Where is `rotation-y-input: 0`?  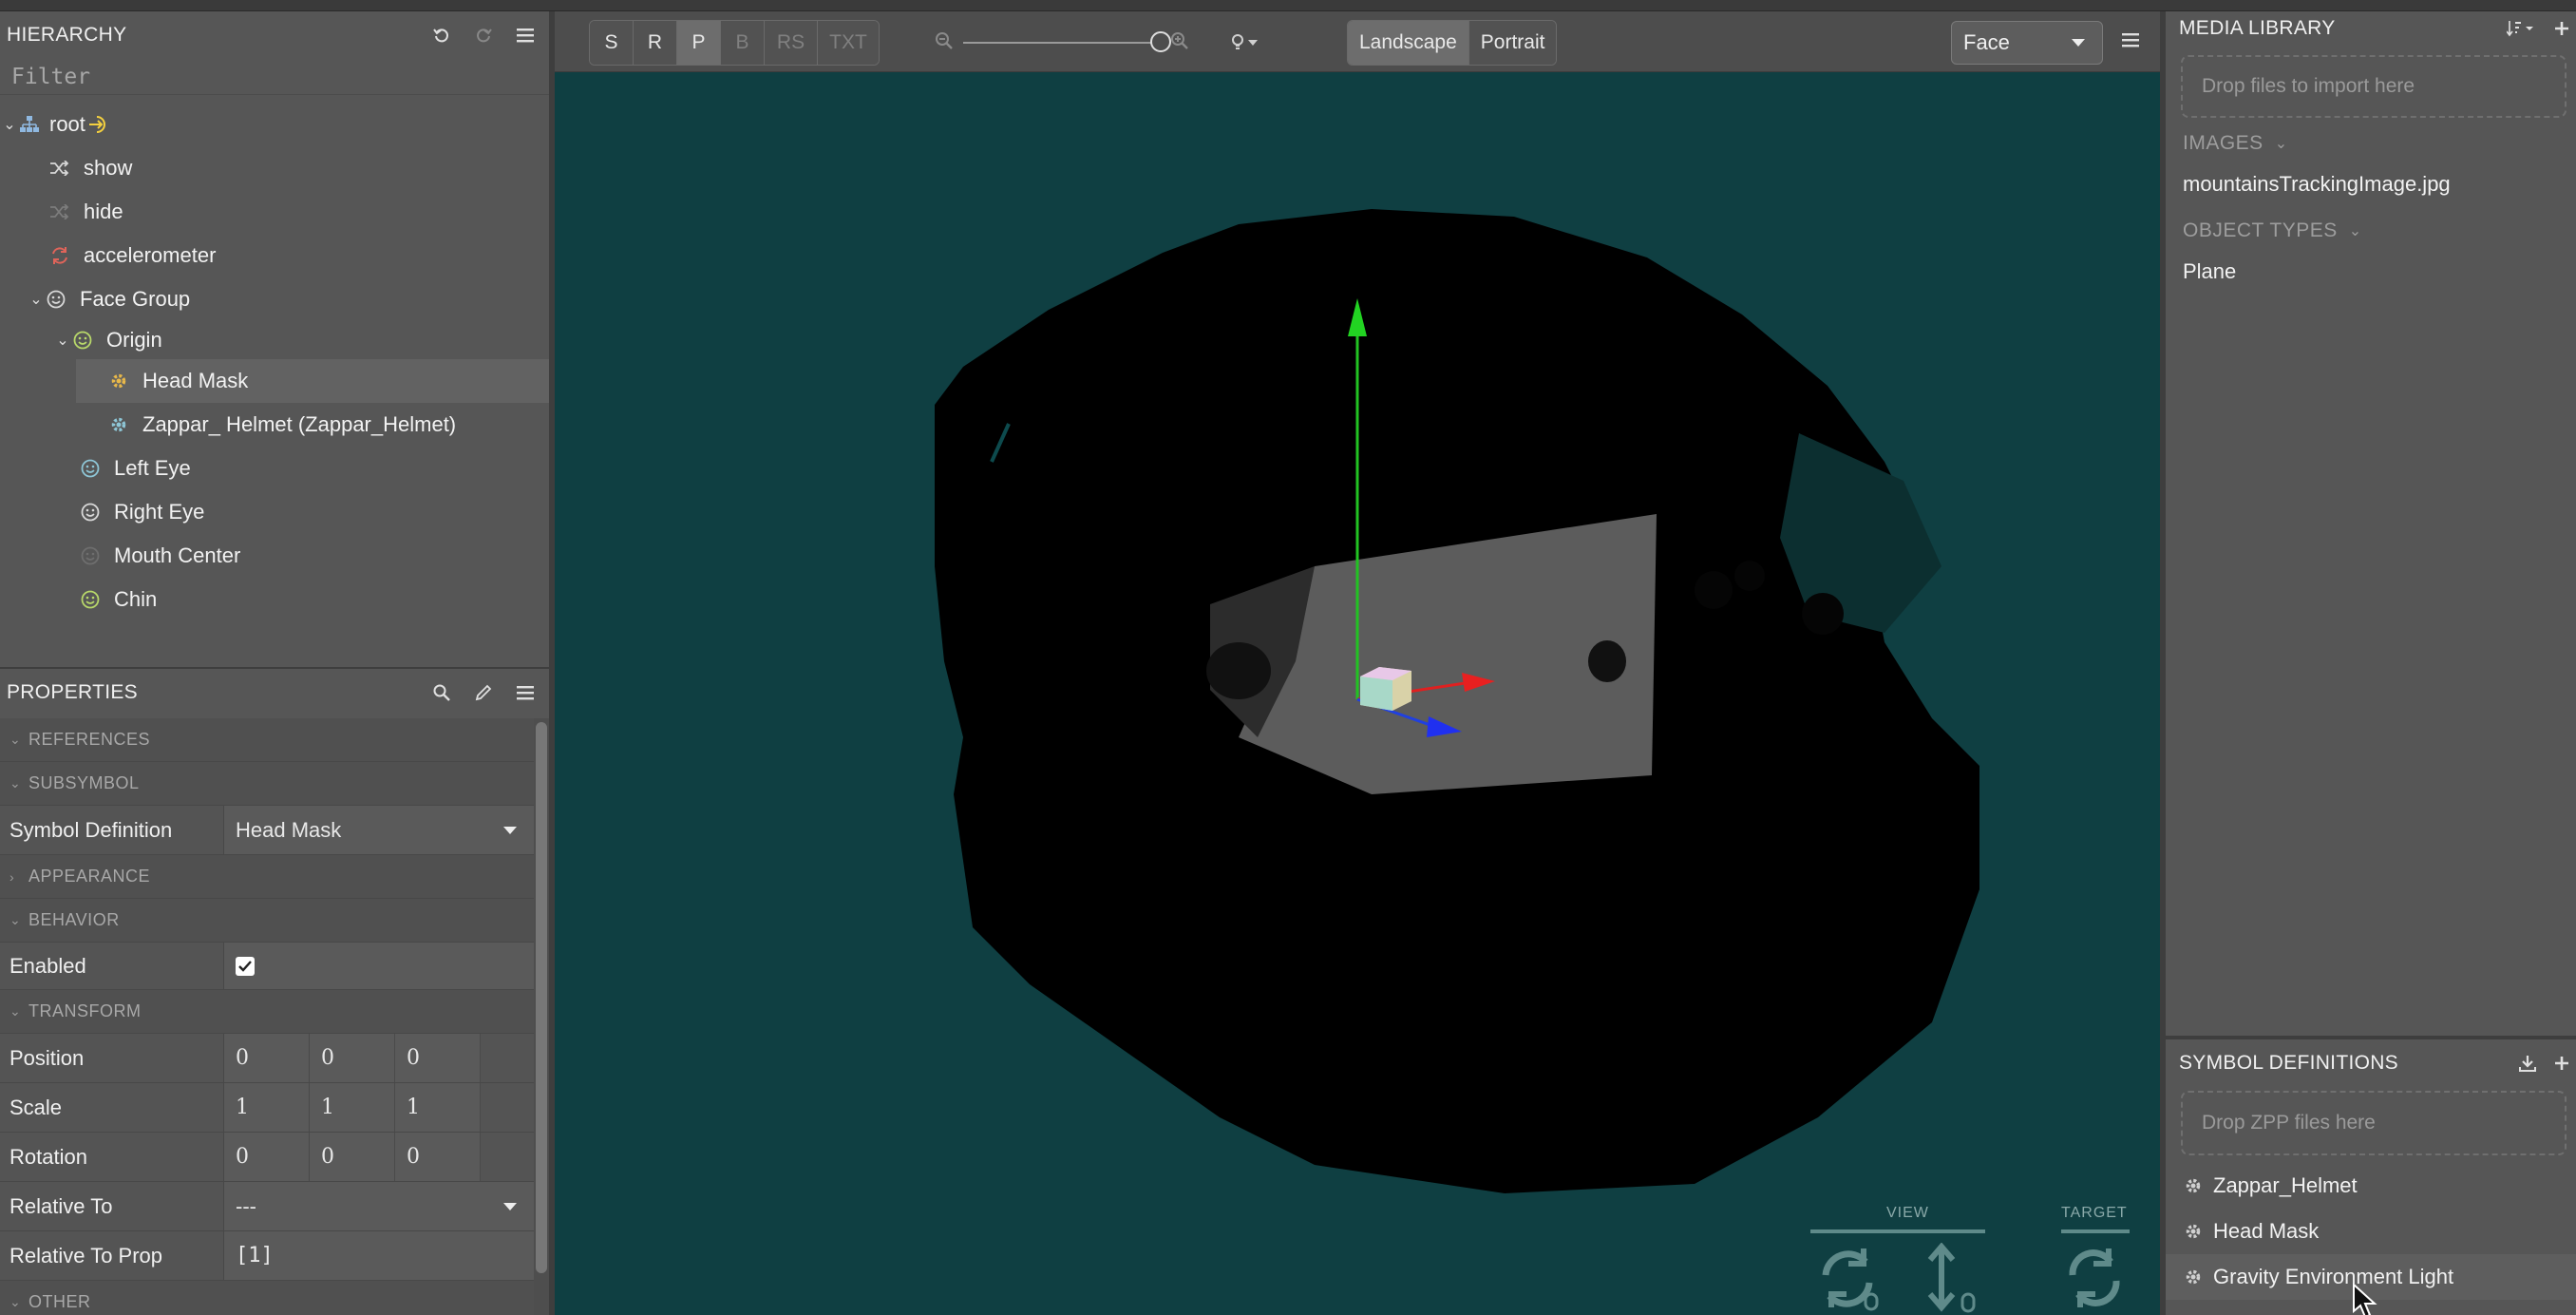 rotation-y-input: 0 is located at coordinates (352, 1157).